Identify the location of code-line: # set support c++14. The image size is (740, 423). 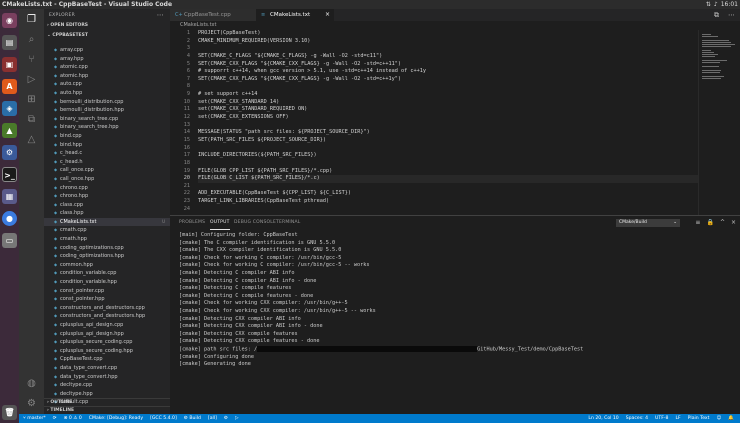
(448, 95).